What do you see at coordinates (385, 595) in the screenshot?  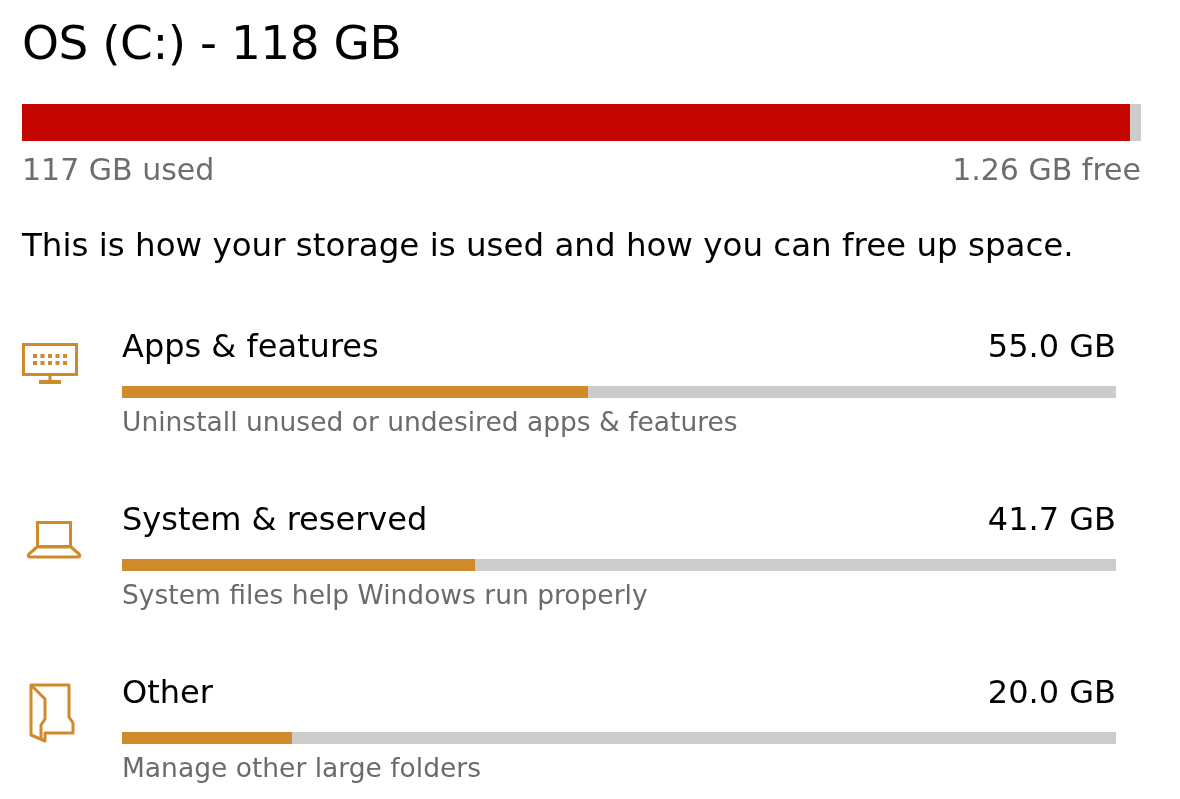 I see `category-hint: System files help Windows run properly` at bounding box center [385, 595].